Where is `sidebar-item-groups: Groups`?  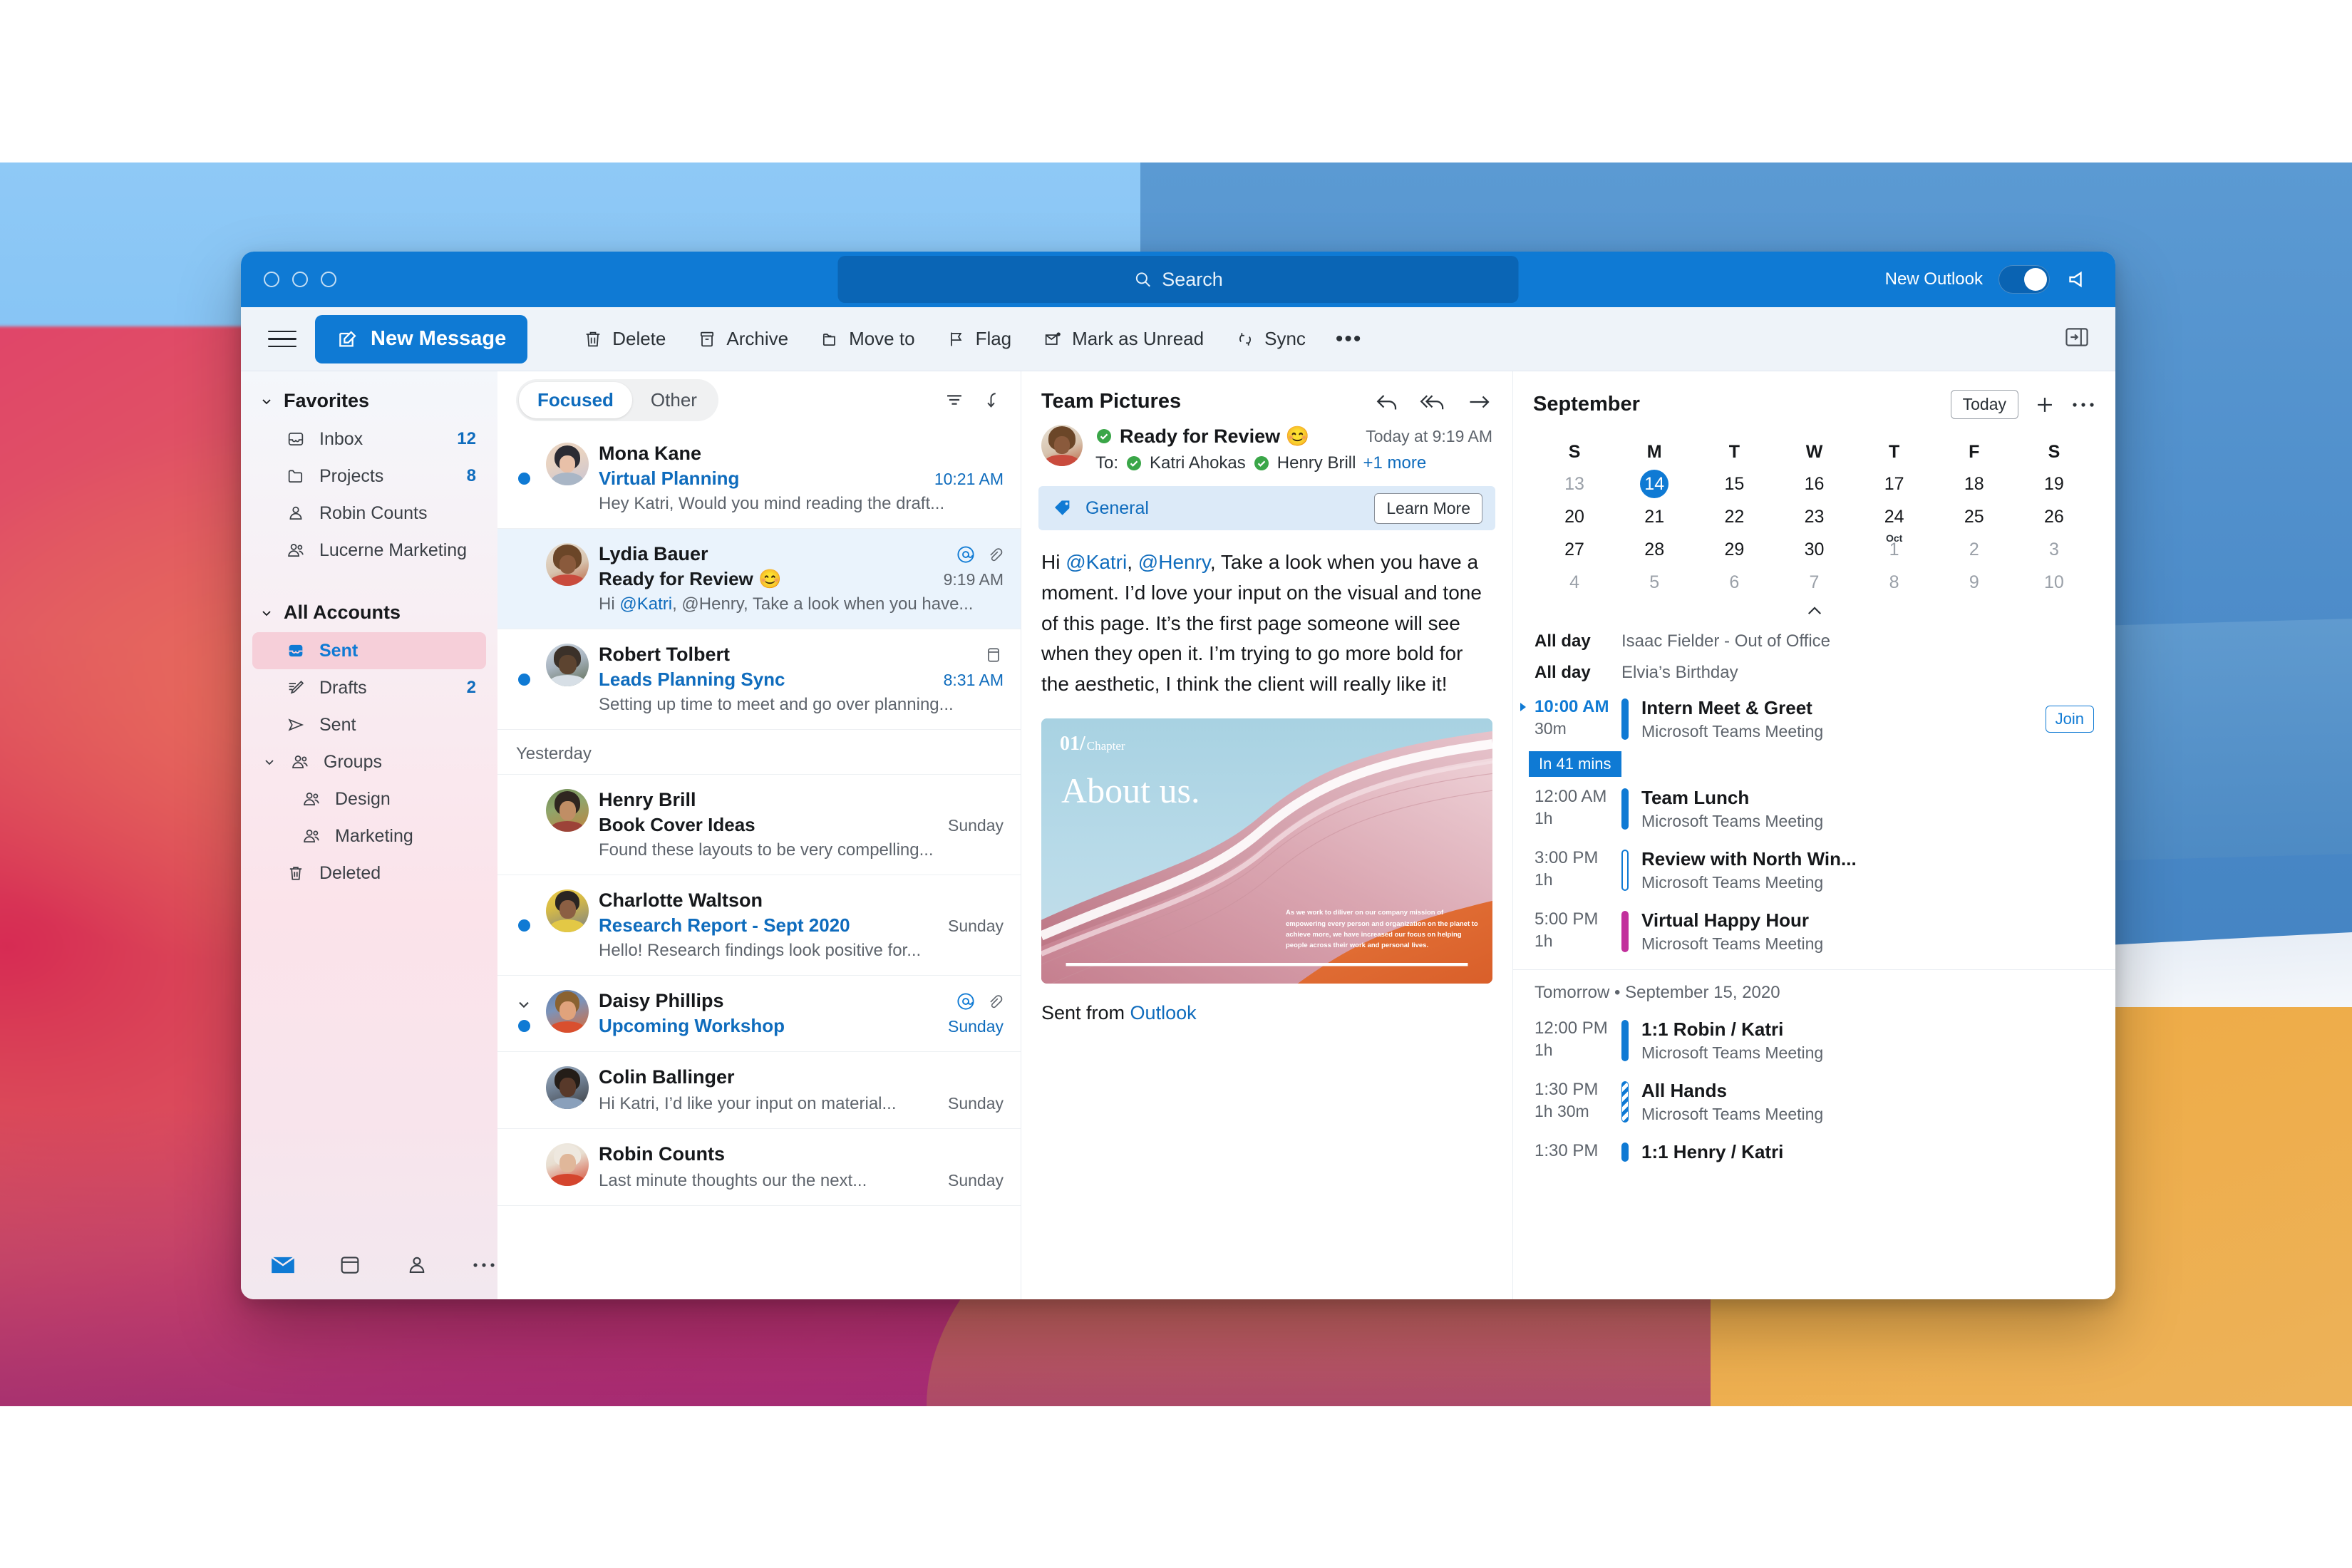 sidebar-item-groups: Groups is located at coordinates (369, 762).